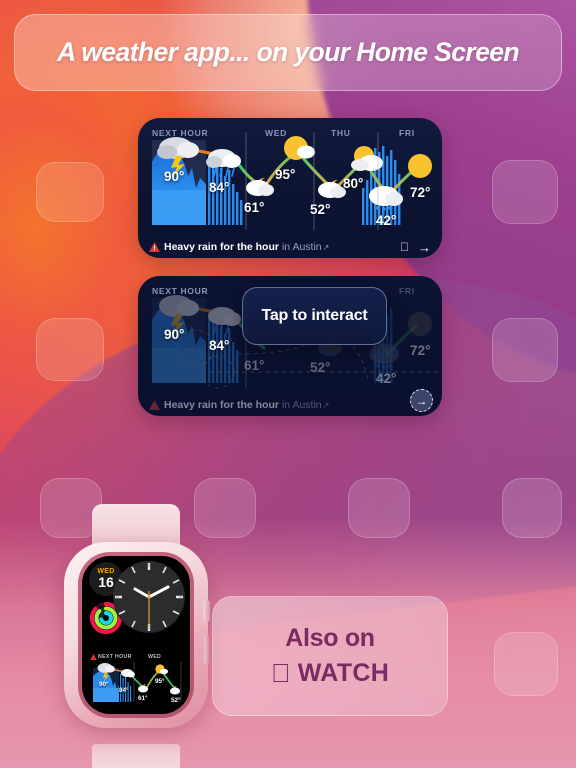 The height and width of the screenshot is (768, 576). What do you see at coordinates (106, 582) in the screenshot?
I see `watch-date-number: 16` at bounding box center [106, 582].